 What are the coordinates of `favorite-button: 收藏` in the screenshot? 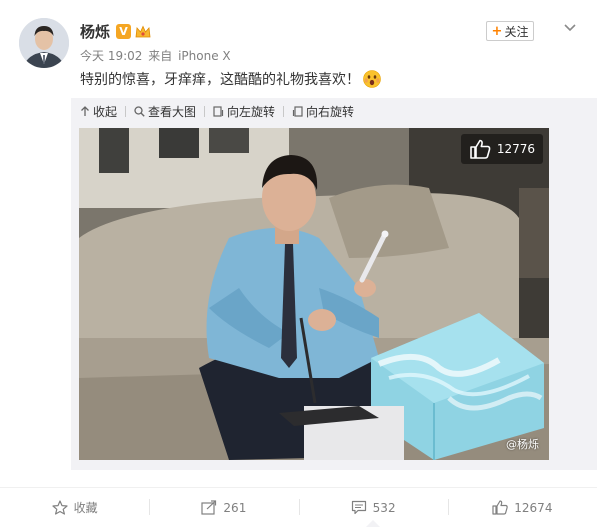 It's located at (74, 507).